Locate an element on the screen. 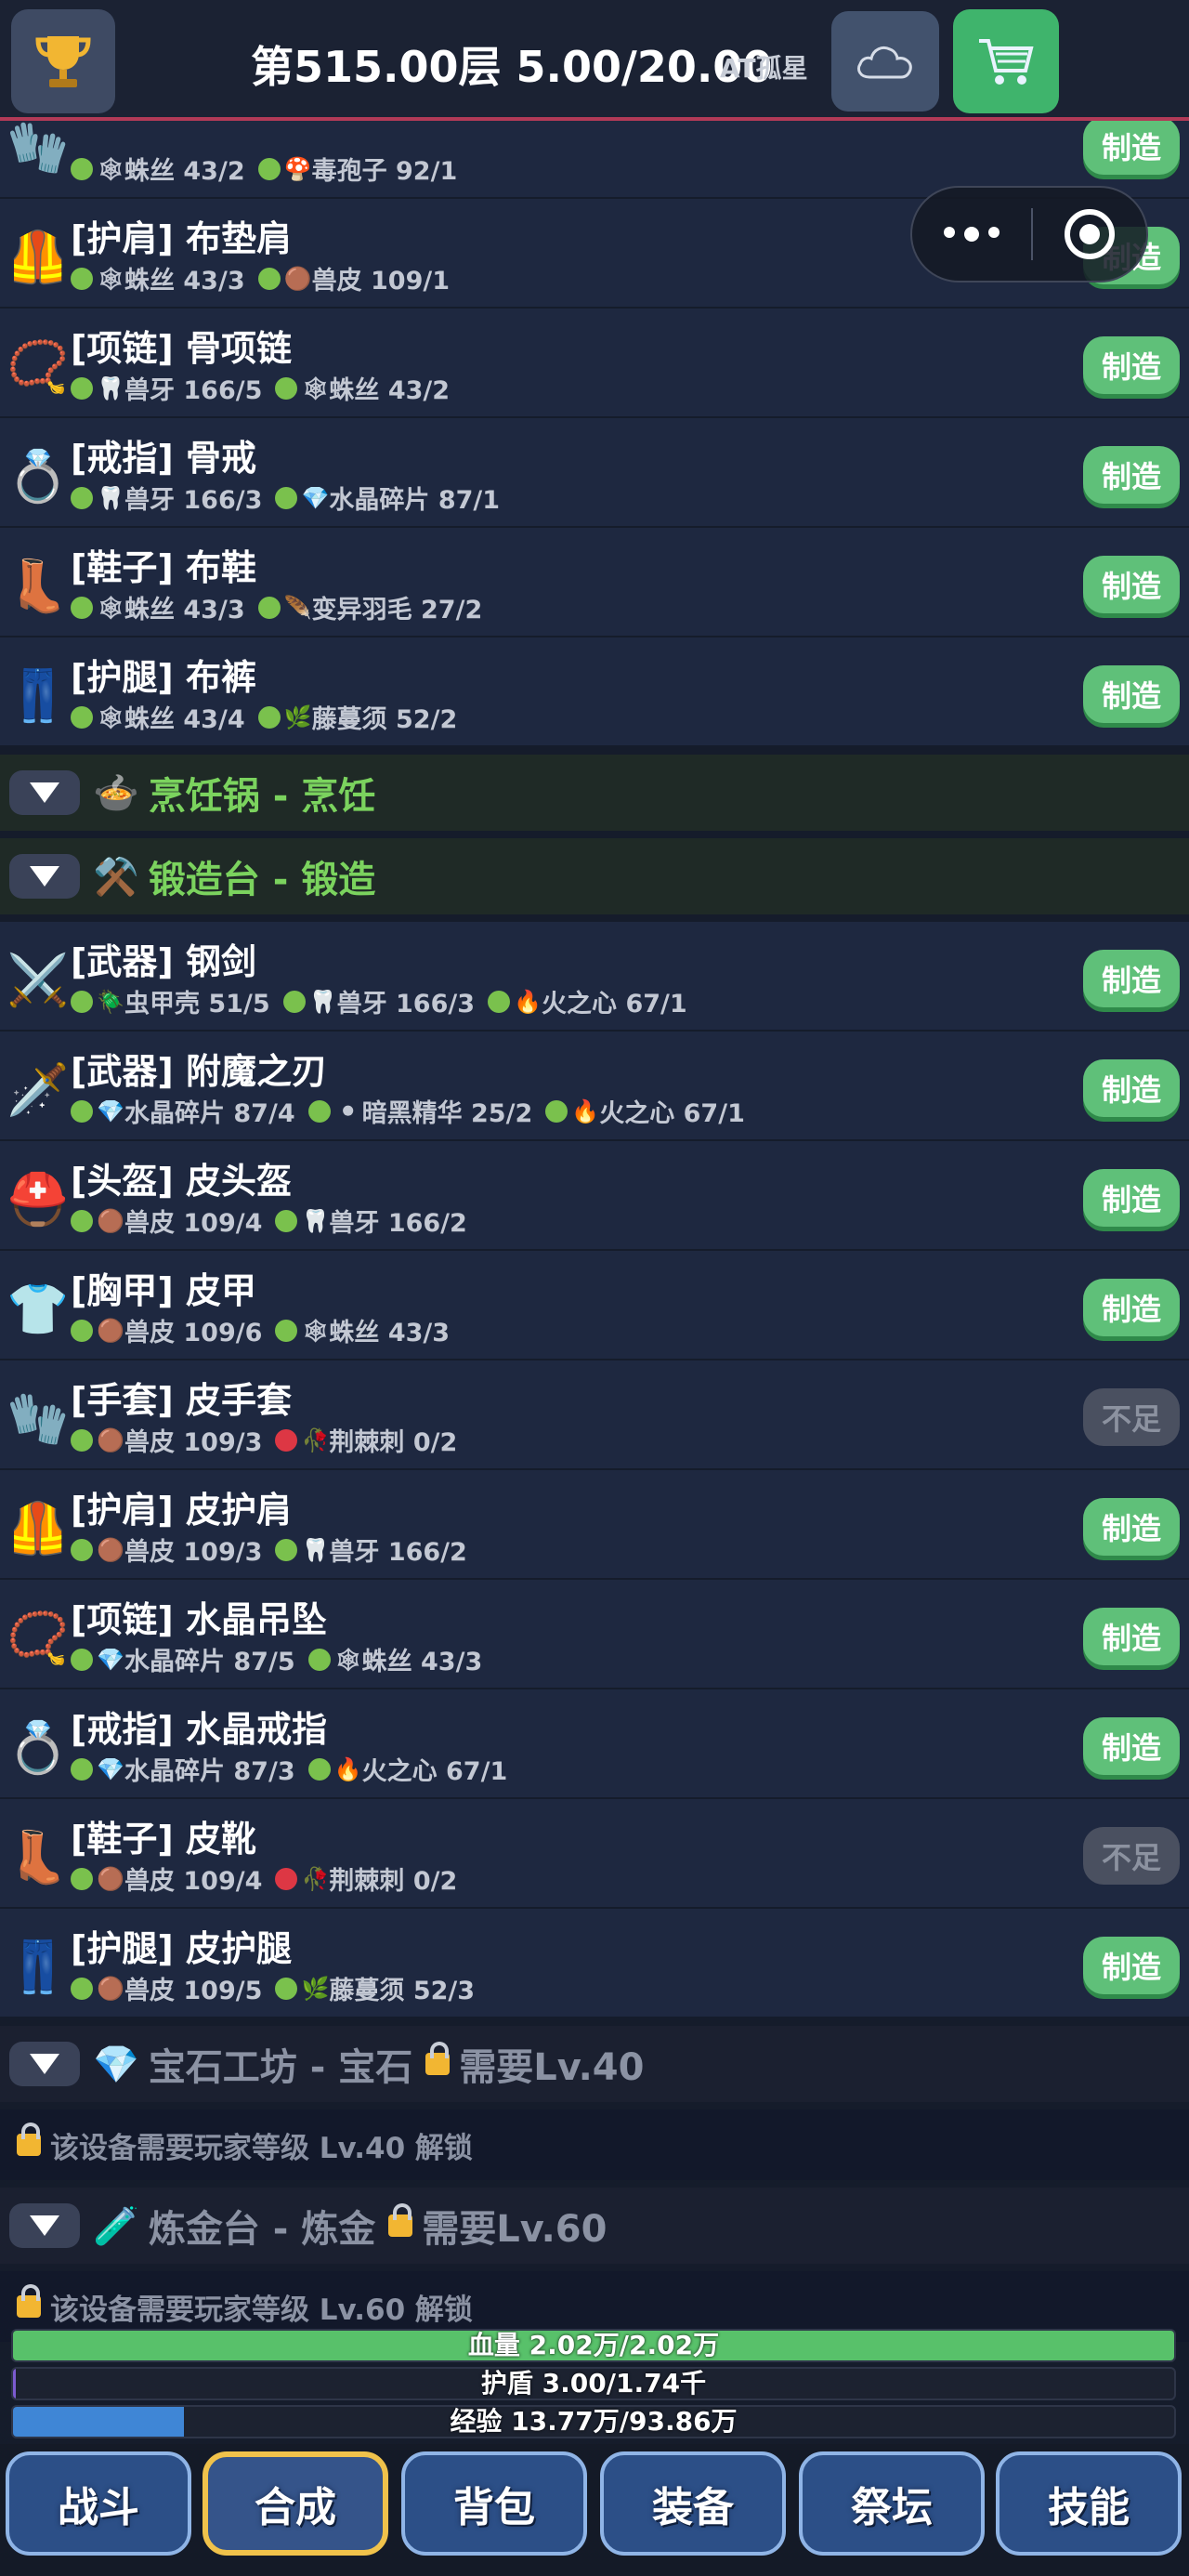 The height and width of the screenshot is (2576, 1189). material-list: 🟤 兽皮 109/4 🥀 荆棘刺 0/2 is located at coordinates (264, 1878).